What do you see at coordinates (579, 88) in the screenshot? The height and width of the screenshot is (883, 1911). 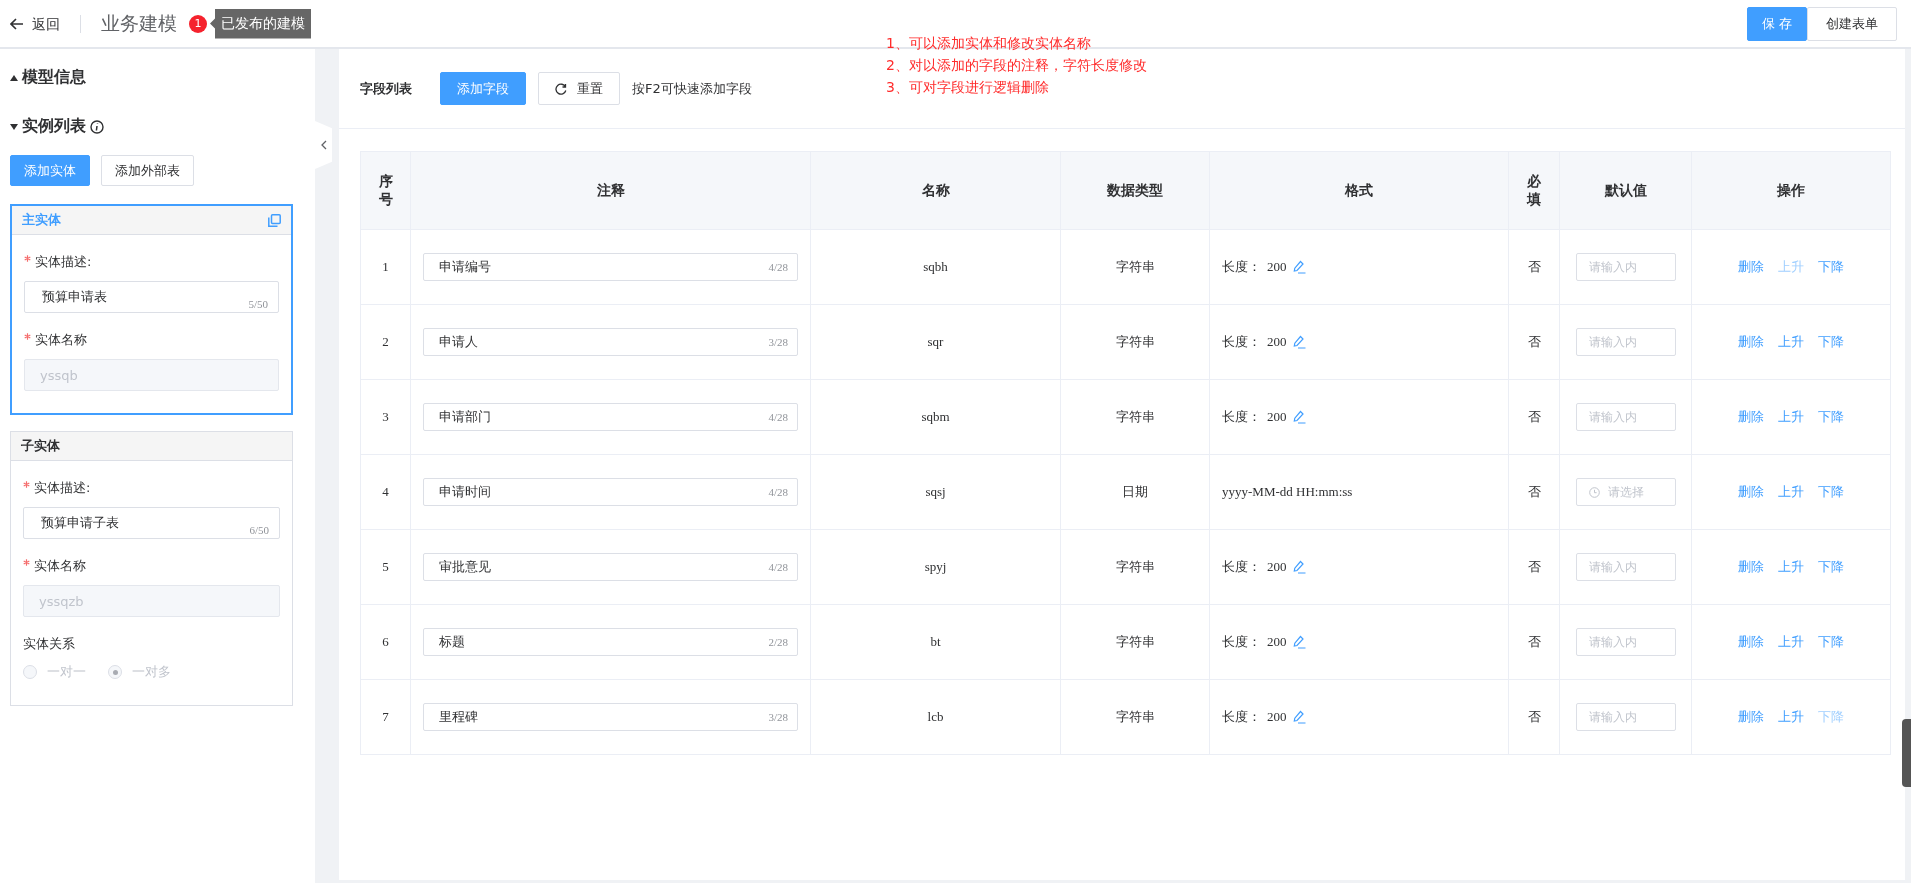 I see `reset-button: 重置` at bounding box center [579, 88].